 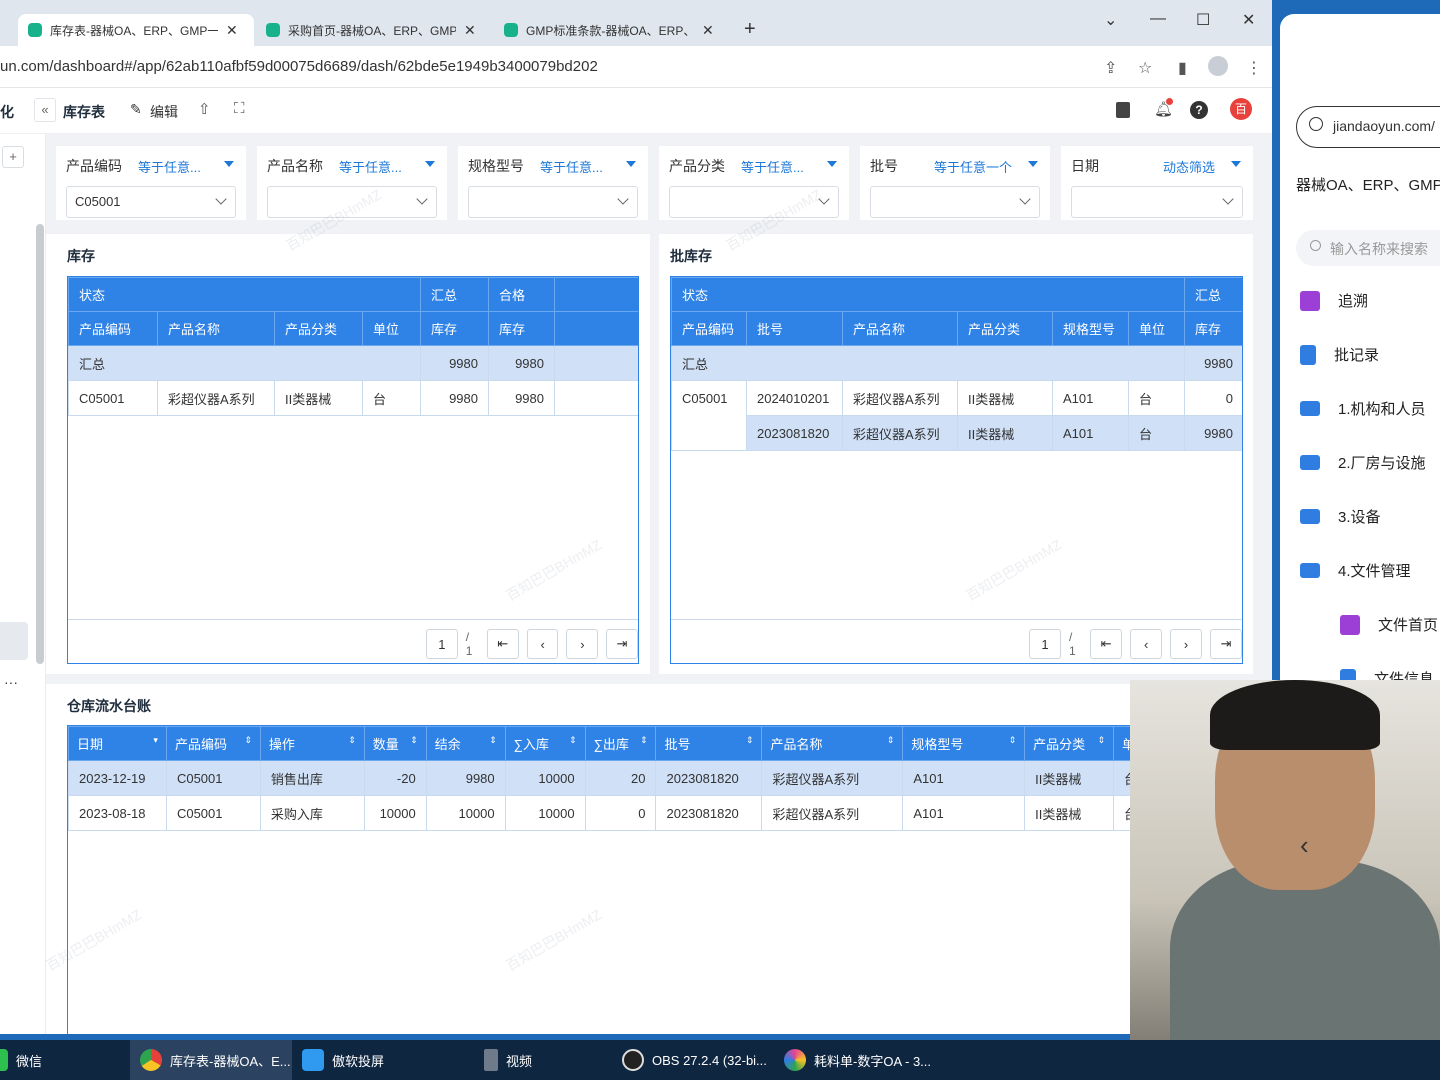 I want to click on add-icon: +, so click(x=13, y=157).